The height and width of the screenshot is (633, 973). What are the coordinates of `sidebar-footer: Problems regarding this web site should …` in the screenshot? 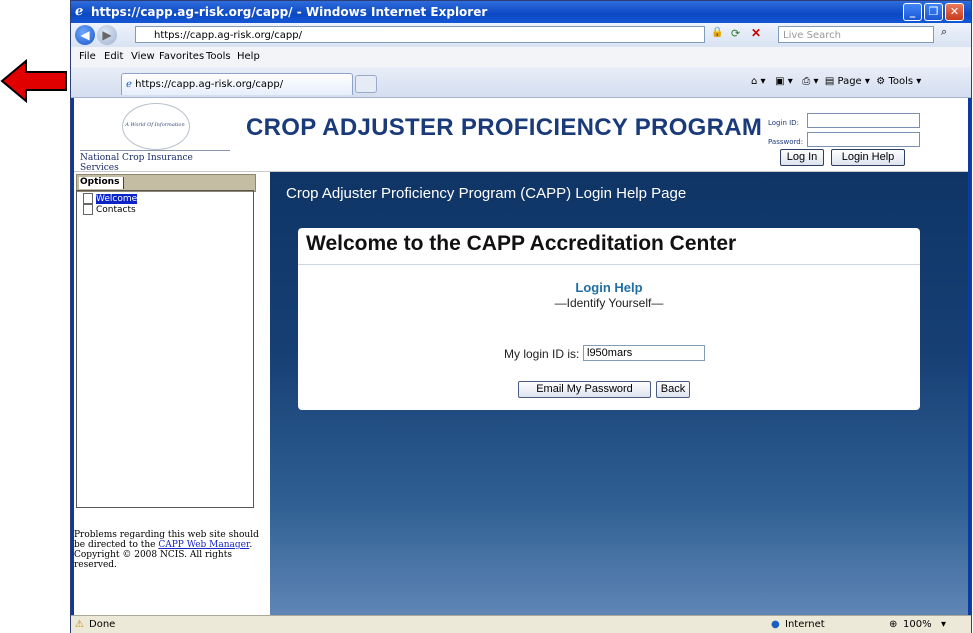 It's located at (169, 550).